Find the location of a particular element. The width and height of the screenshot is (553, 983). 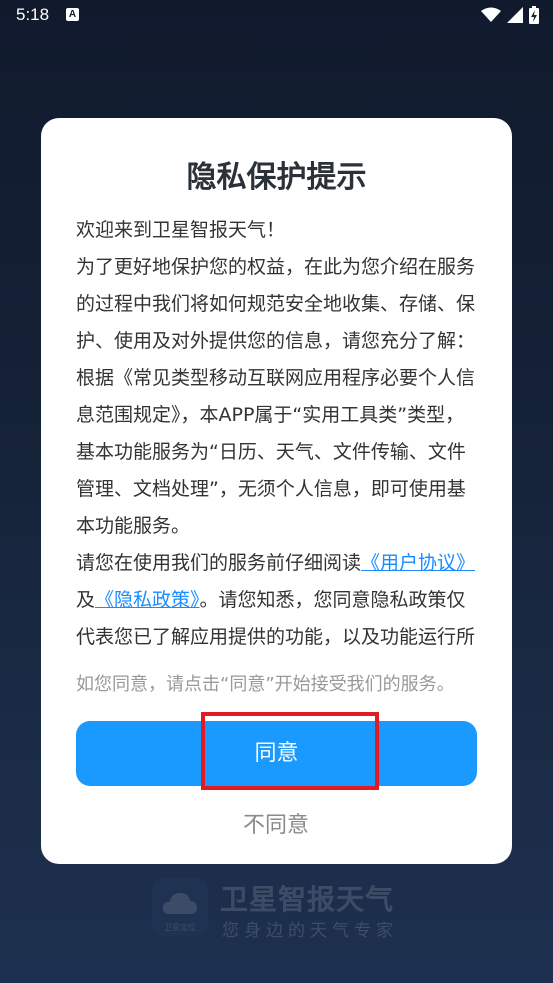

consent-hint: 如您同意，请点击“同意”开始接受我们的服务。 is located at coordinates (265, 684).